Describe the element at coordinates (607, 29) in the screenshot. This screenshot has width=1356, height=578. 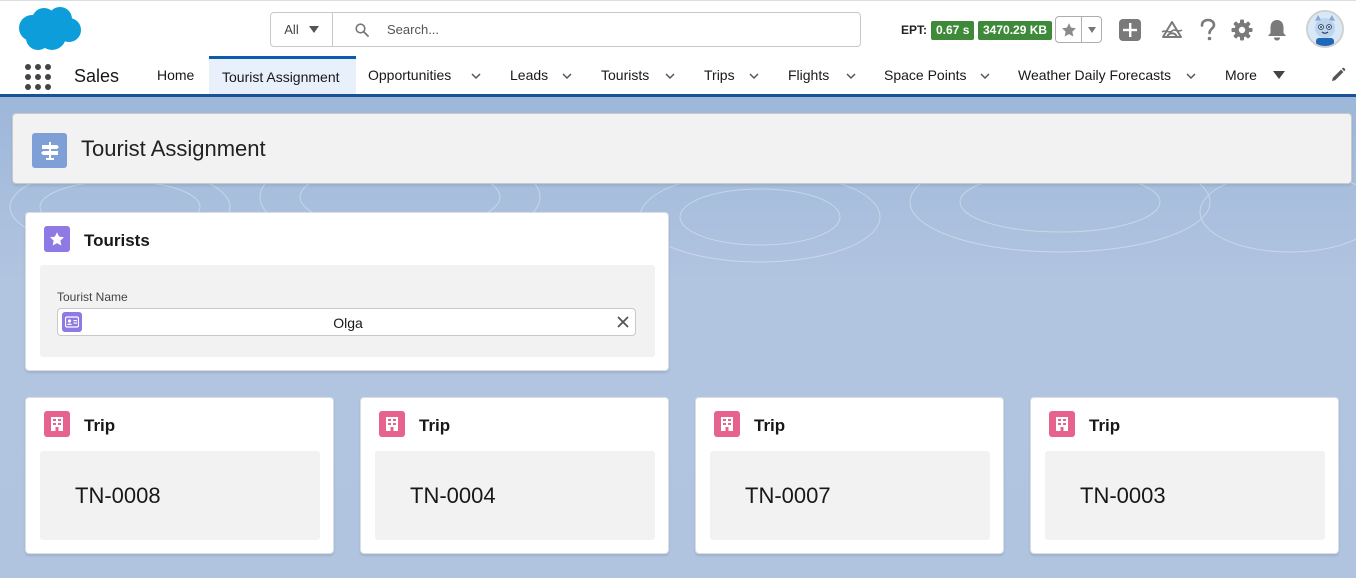
I see `search-input` at that location.